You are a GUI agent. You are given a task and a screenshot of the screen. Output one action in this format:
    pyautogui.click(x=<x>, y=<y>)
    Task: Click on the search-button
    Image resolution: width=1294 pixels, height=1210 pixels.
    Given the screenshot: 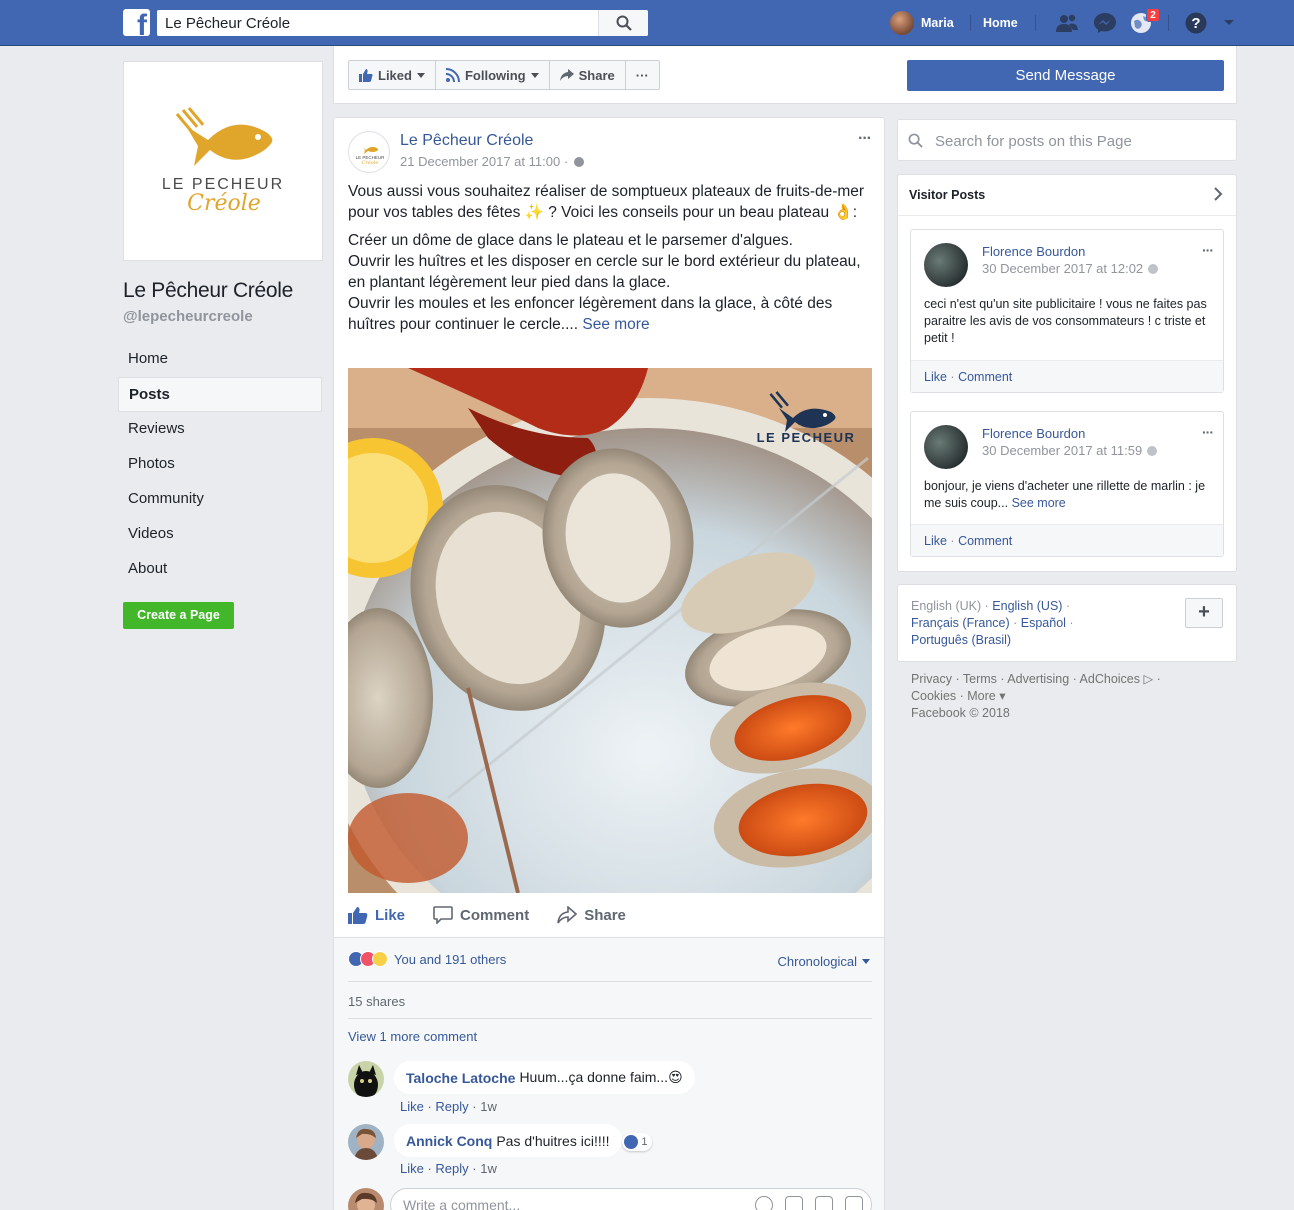 What is the action you would take?
    pyautogui.click(x=623, y=23)
    